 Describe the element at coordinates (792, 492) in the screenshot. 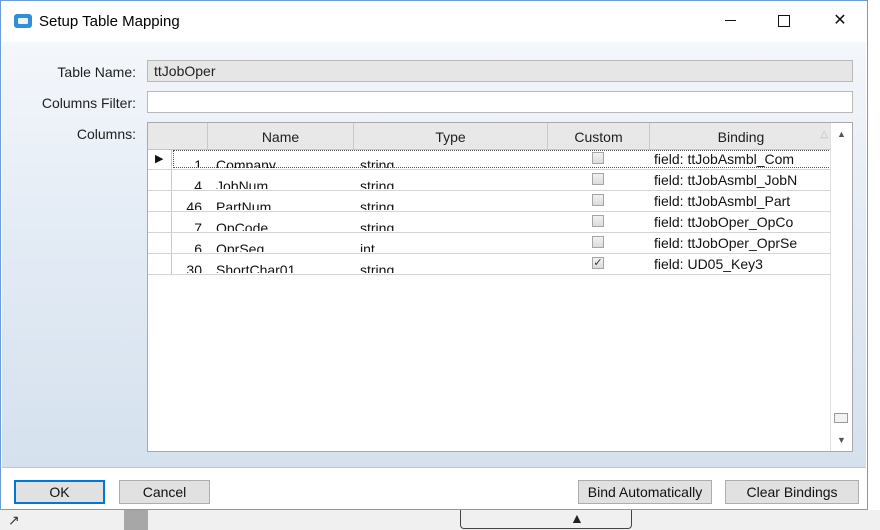

I see `clear-bindings-button: Clear Bindings` at that location.